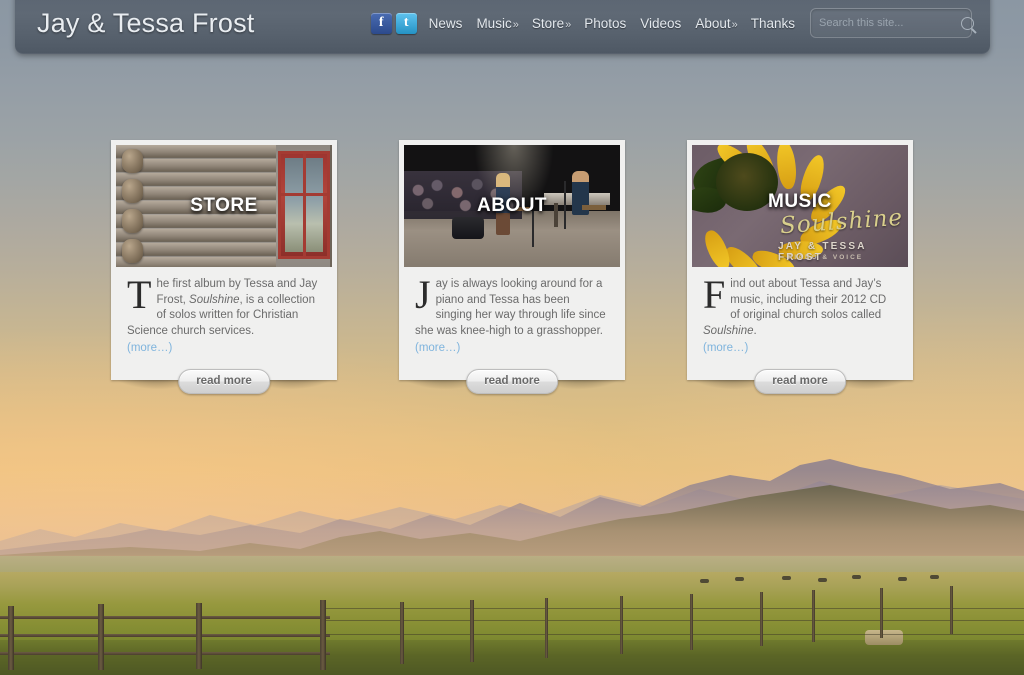 Image resolution: width=1024 pixels, height=675 pixels. Describe the element at coordinates (548, 23) in the screenshot. I see `nav-label: Store` at that location.